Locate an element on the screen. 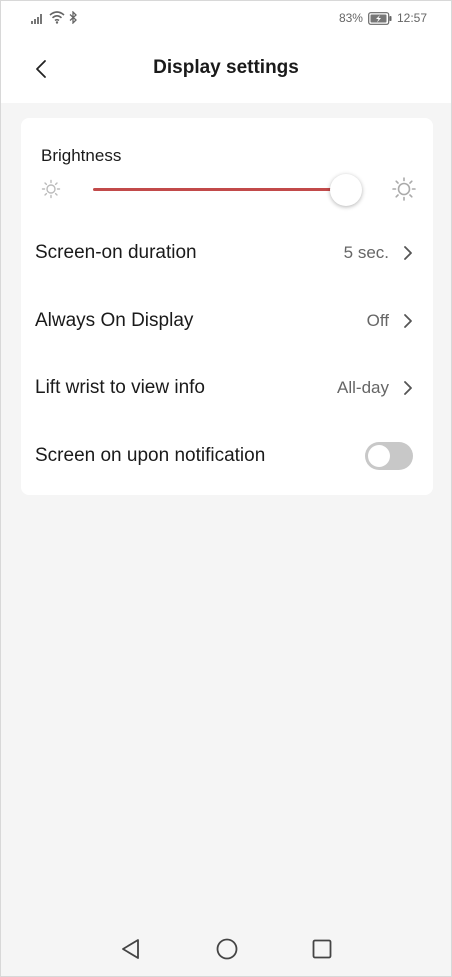  brightness-slider-fill is located at coordinates (219, 189).